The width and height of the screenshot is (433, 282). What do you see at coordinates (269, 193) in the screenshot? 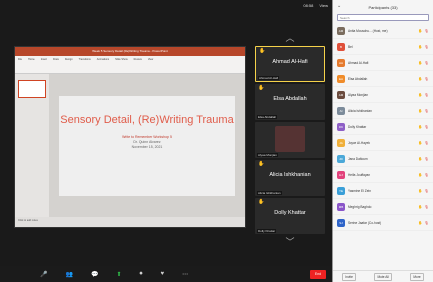
I see `tile-label: Alicia Ishkhanian` at bounding box center [269, 193].